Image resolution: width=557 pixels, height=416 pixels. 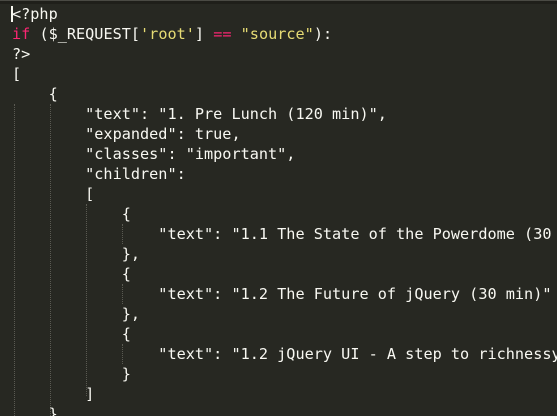 I want to click on code-token: ==, so click(x=222, y=34).